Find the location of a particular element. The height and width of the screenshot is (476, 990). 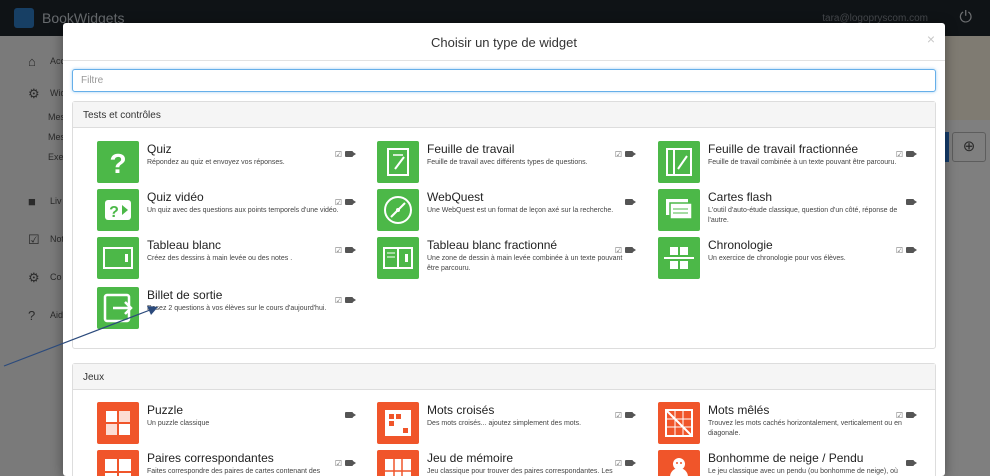

timeline-icon is located at coordinates (679, 258).